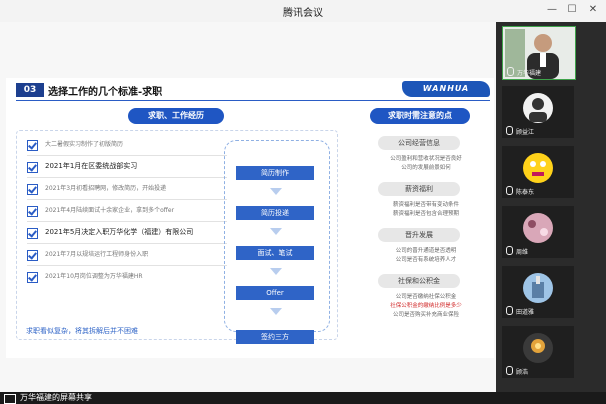 This screenshot has width=606, height=404. What do you see at coordinates (538, 112) in the screenshot?
I see `participant-tile: 顾益江` at bounding box center [538, 112].